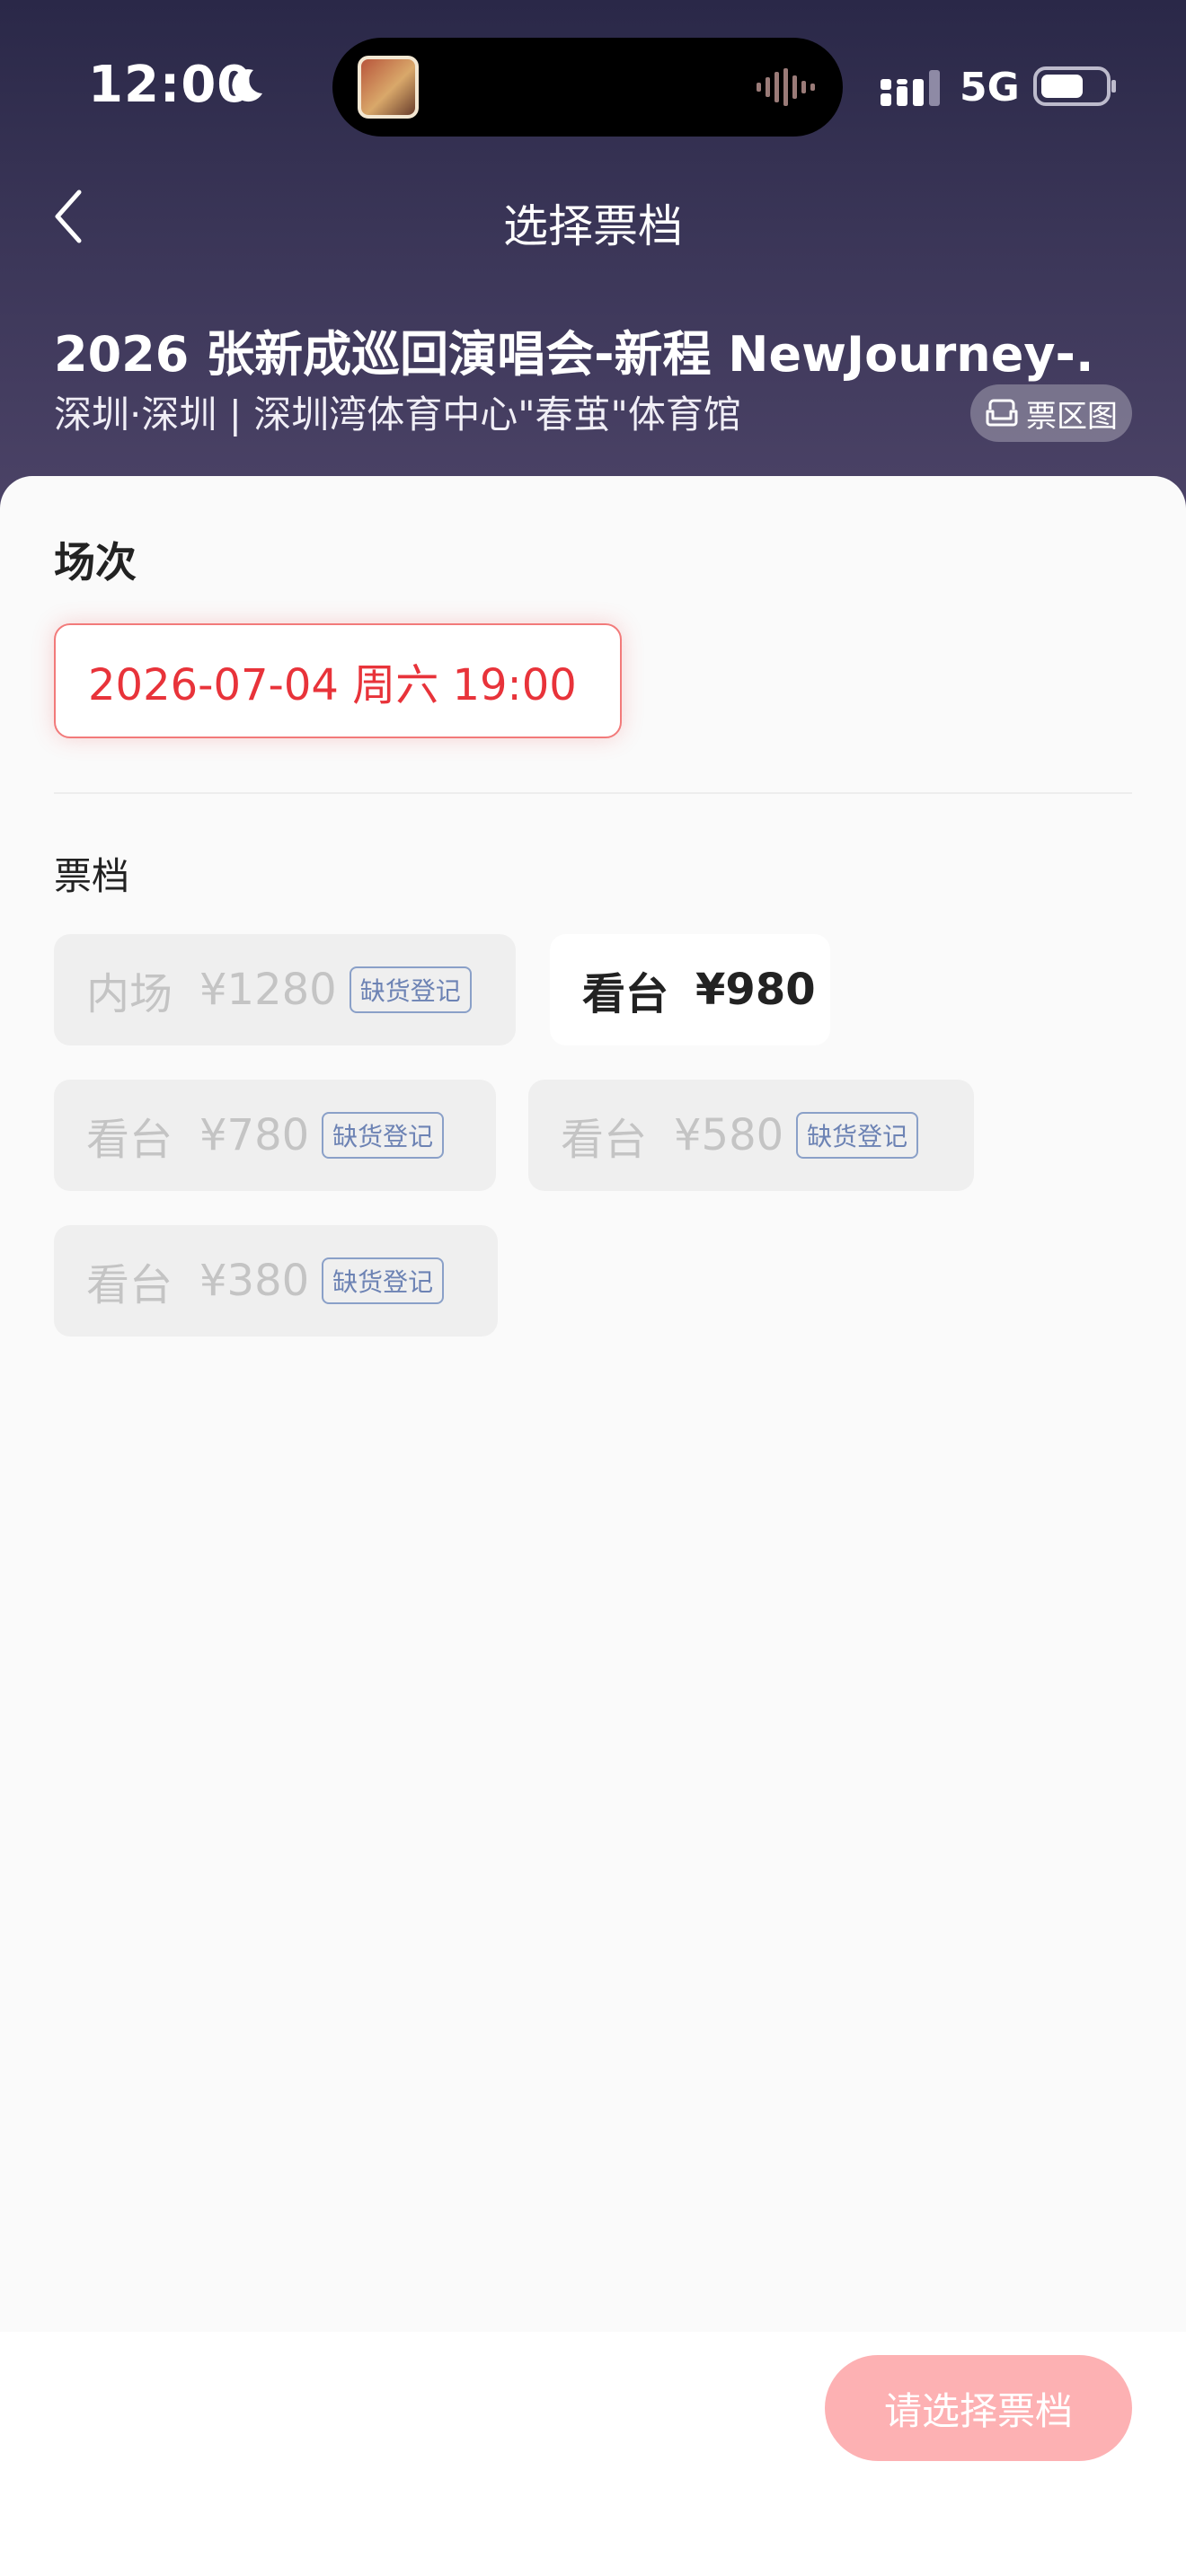 This screenshot has width=1186, height=2576. I want to click on event-venue: 深圳·深圳 | 深圳湾体育中心"春茧"体育馆, so click(397, 415).